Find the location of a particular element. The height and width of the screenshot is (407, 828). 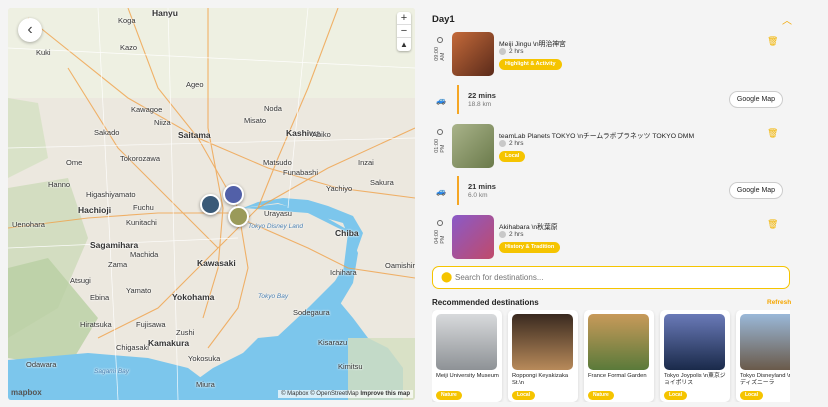

card-name: Tokyo Joypolis \n東京ジョイポリス is located at coordinates (695, 379).